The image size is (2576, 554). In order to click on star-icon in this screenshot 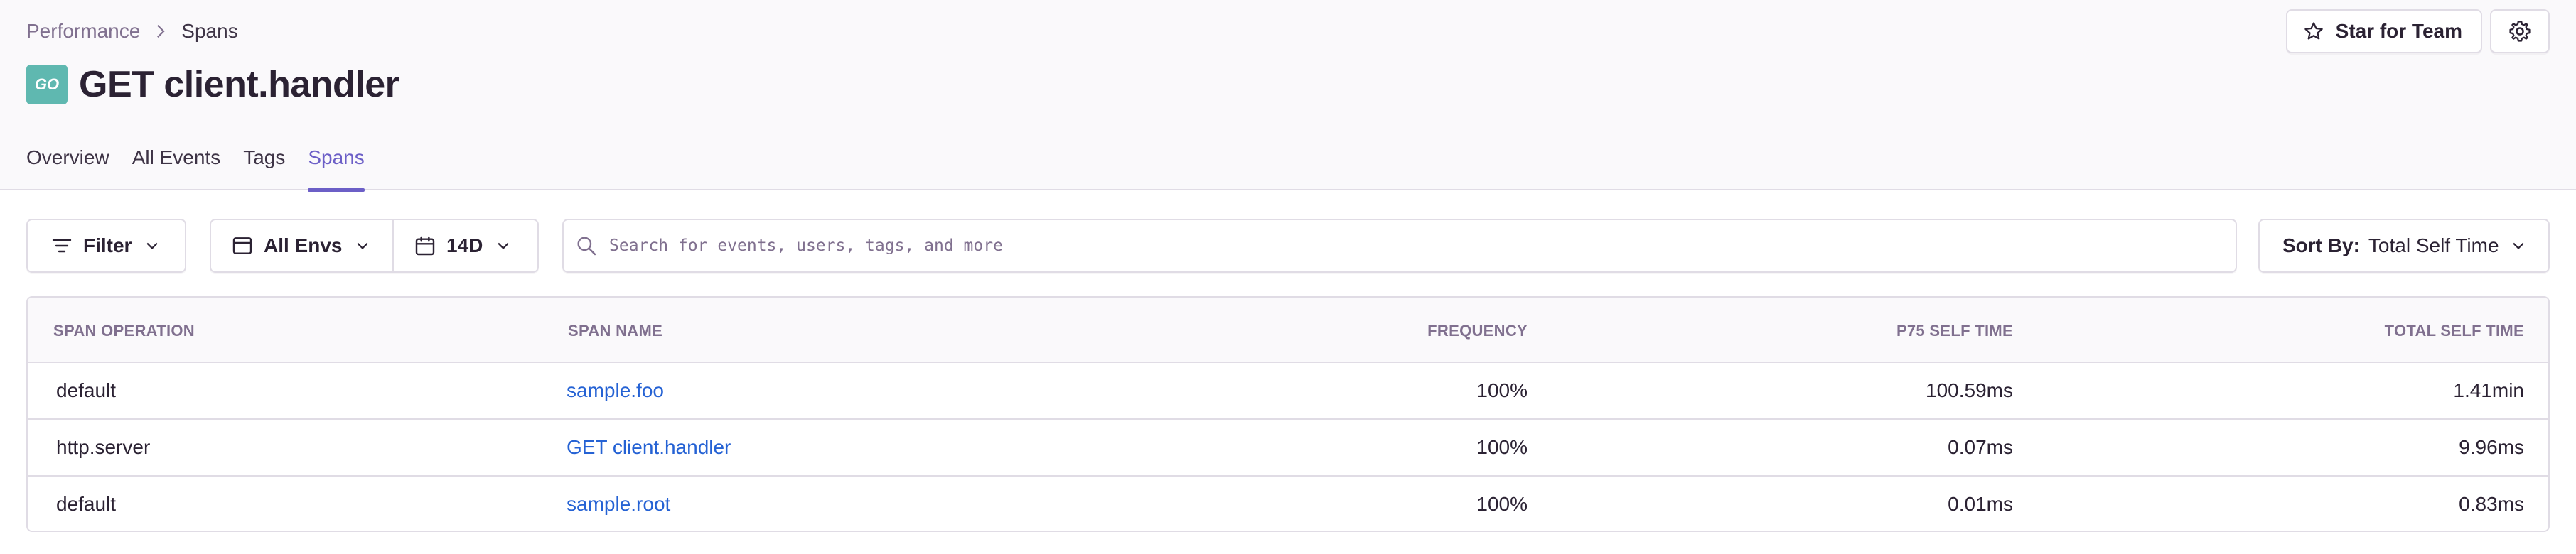, I will do `click(2313, 31)`.